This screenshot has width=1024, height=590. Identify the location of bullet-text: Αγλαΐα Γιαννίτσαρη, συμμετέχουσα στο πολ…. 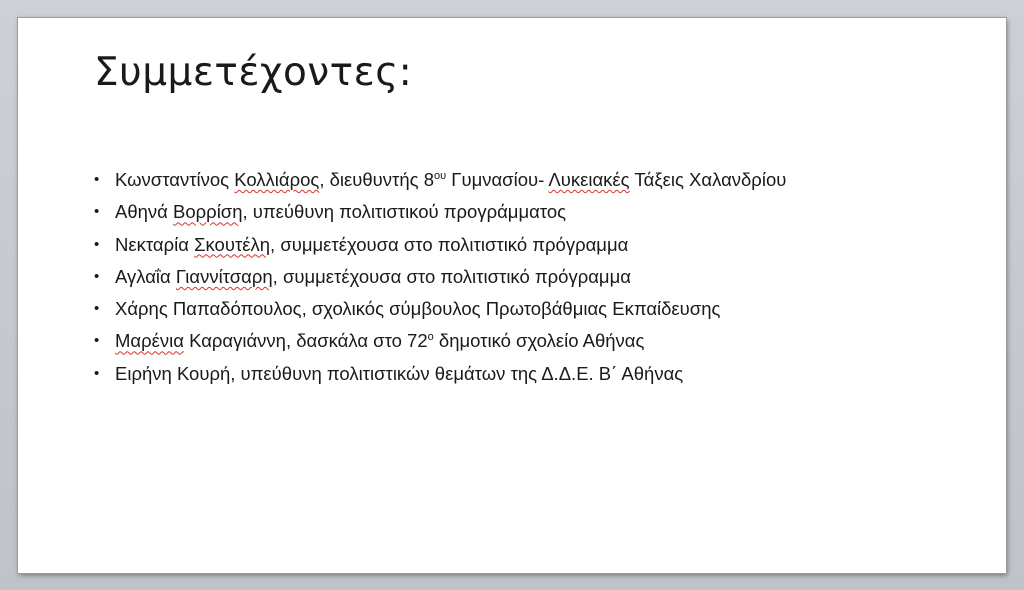
(373, 277).